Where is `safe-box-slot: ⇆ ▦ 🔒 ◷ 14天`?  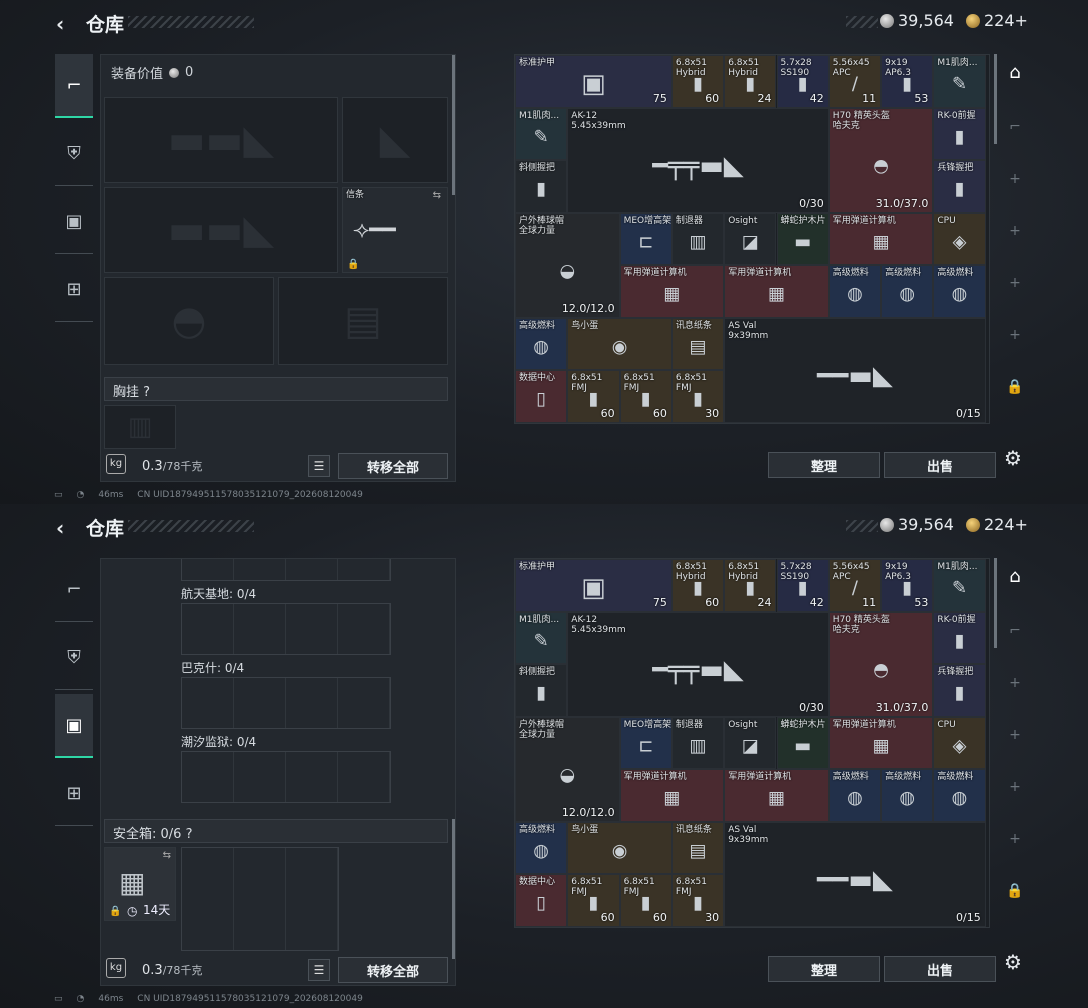 safe-box-slot: ⇆ ▦ 🔒 ◷ 14天 is located at coordinates (140, 884).